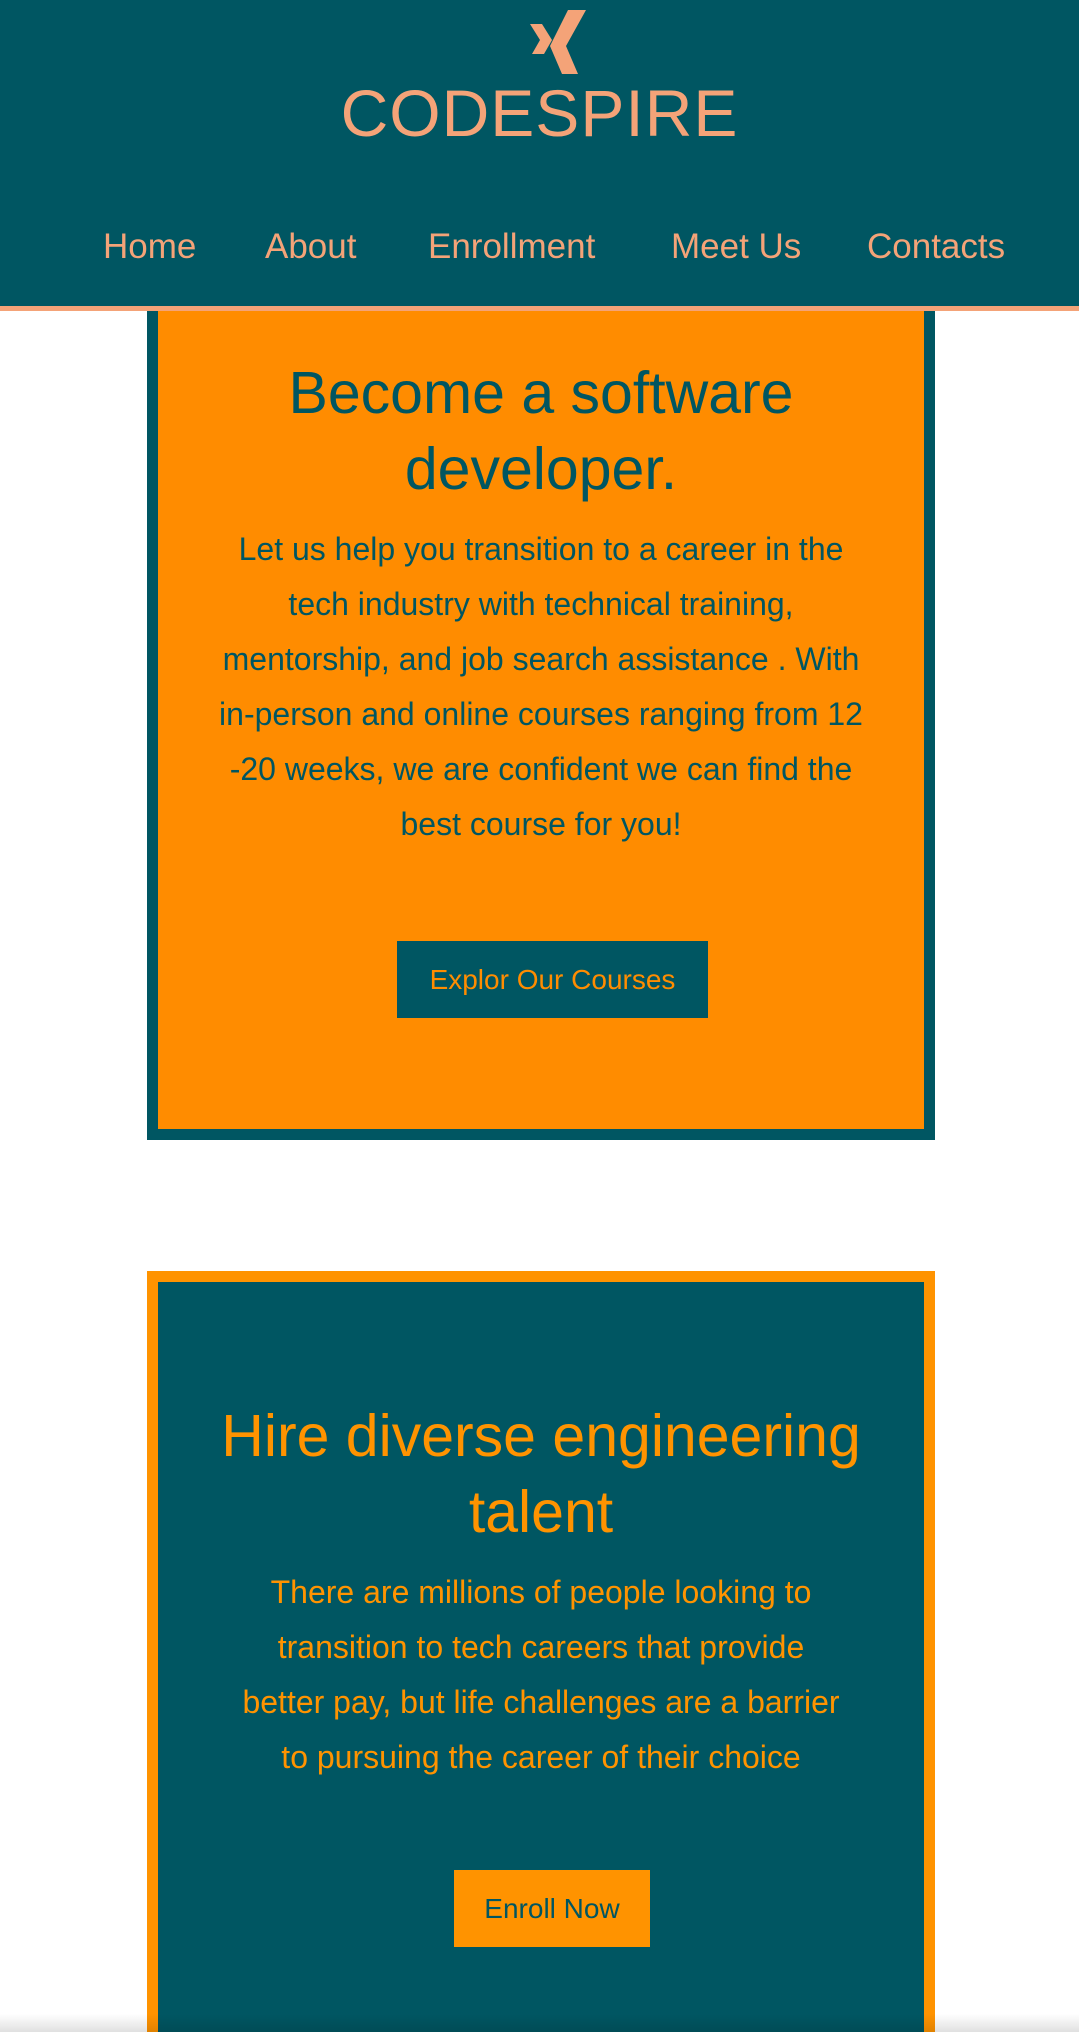  Describe the element at coordinates (559, 42) in the screenshot. I see `logo-icon` at that location.